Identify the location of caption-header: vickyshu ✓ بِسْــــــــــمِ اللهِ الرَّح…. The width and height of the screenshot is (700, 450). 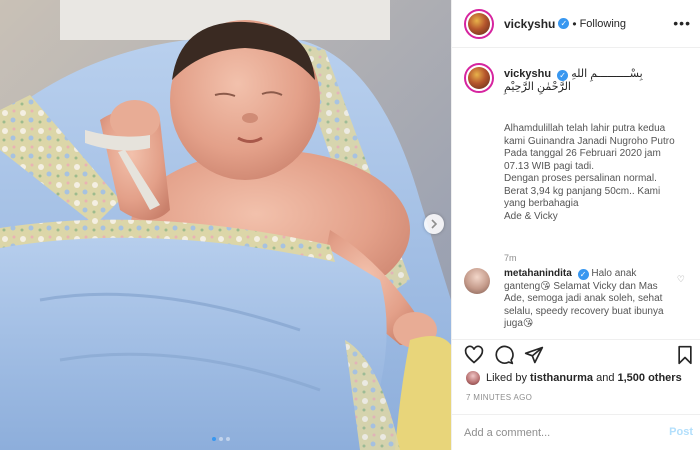
(591, 81).